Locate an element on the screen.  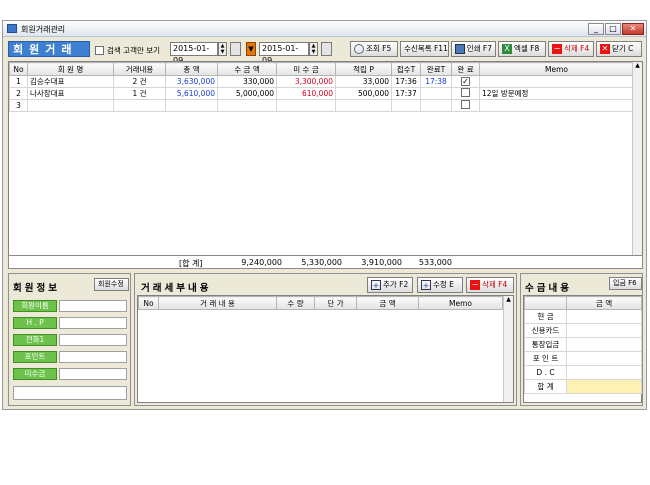
col-detail-price: 단 가 is located at coordinates (335, 303).